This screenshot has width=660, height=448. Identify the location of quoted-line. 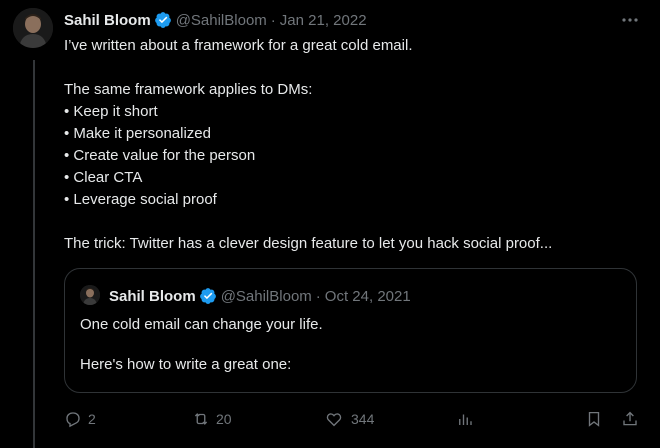
(201, 345).